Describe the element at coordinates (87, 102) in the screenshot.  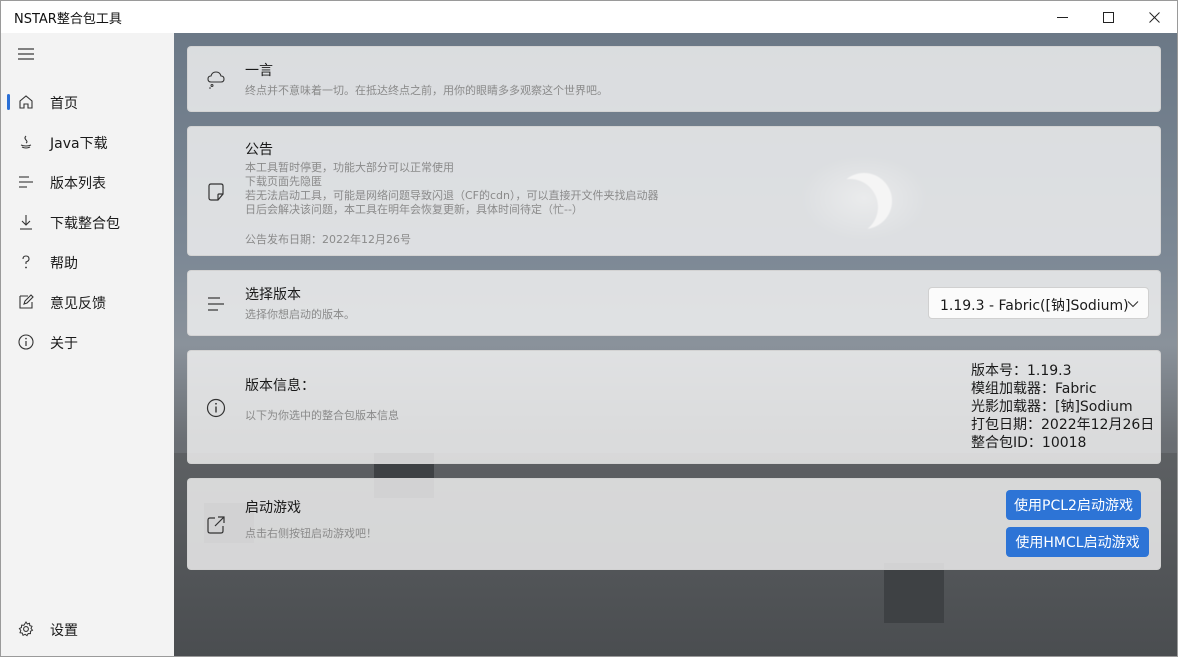
I see `sidebar-item-home: 首页` at that location.